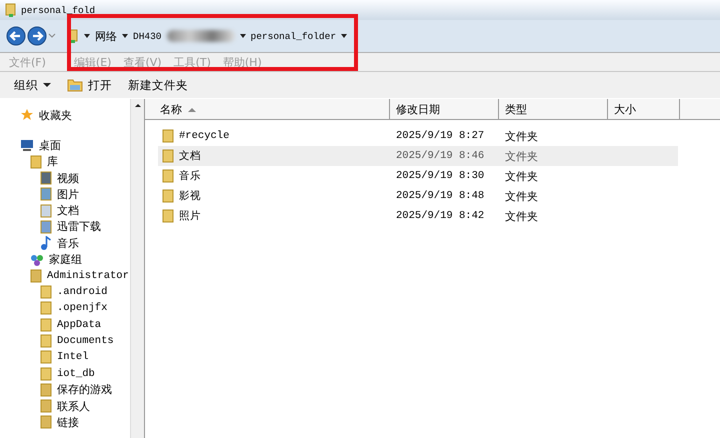 This screenshot has height=438, width=720. Describe the element at coordinates (65, 276) in the screenshot. I see `tree-item: Administrator` at that location.